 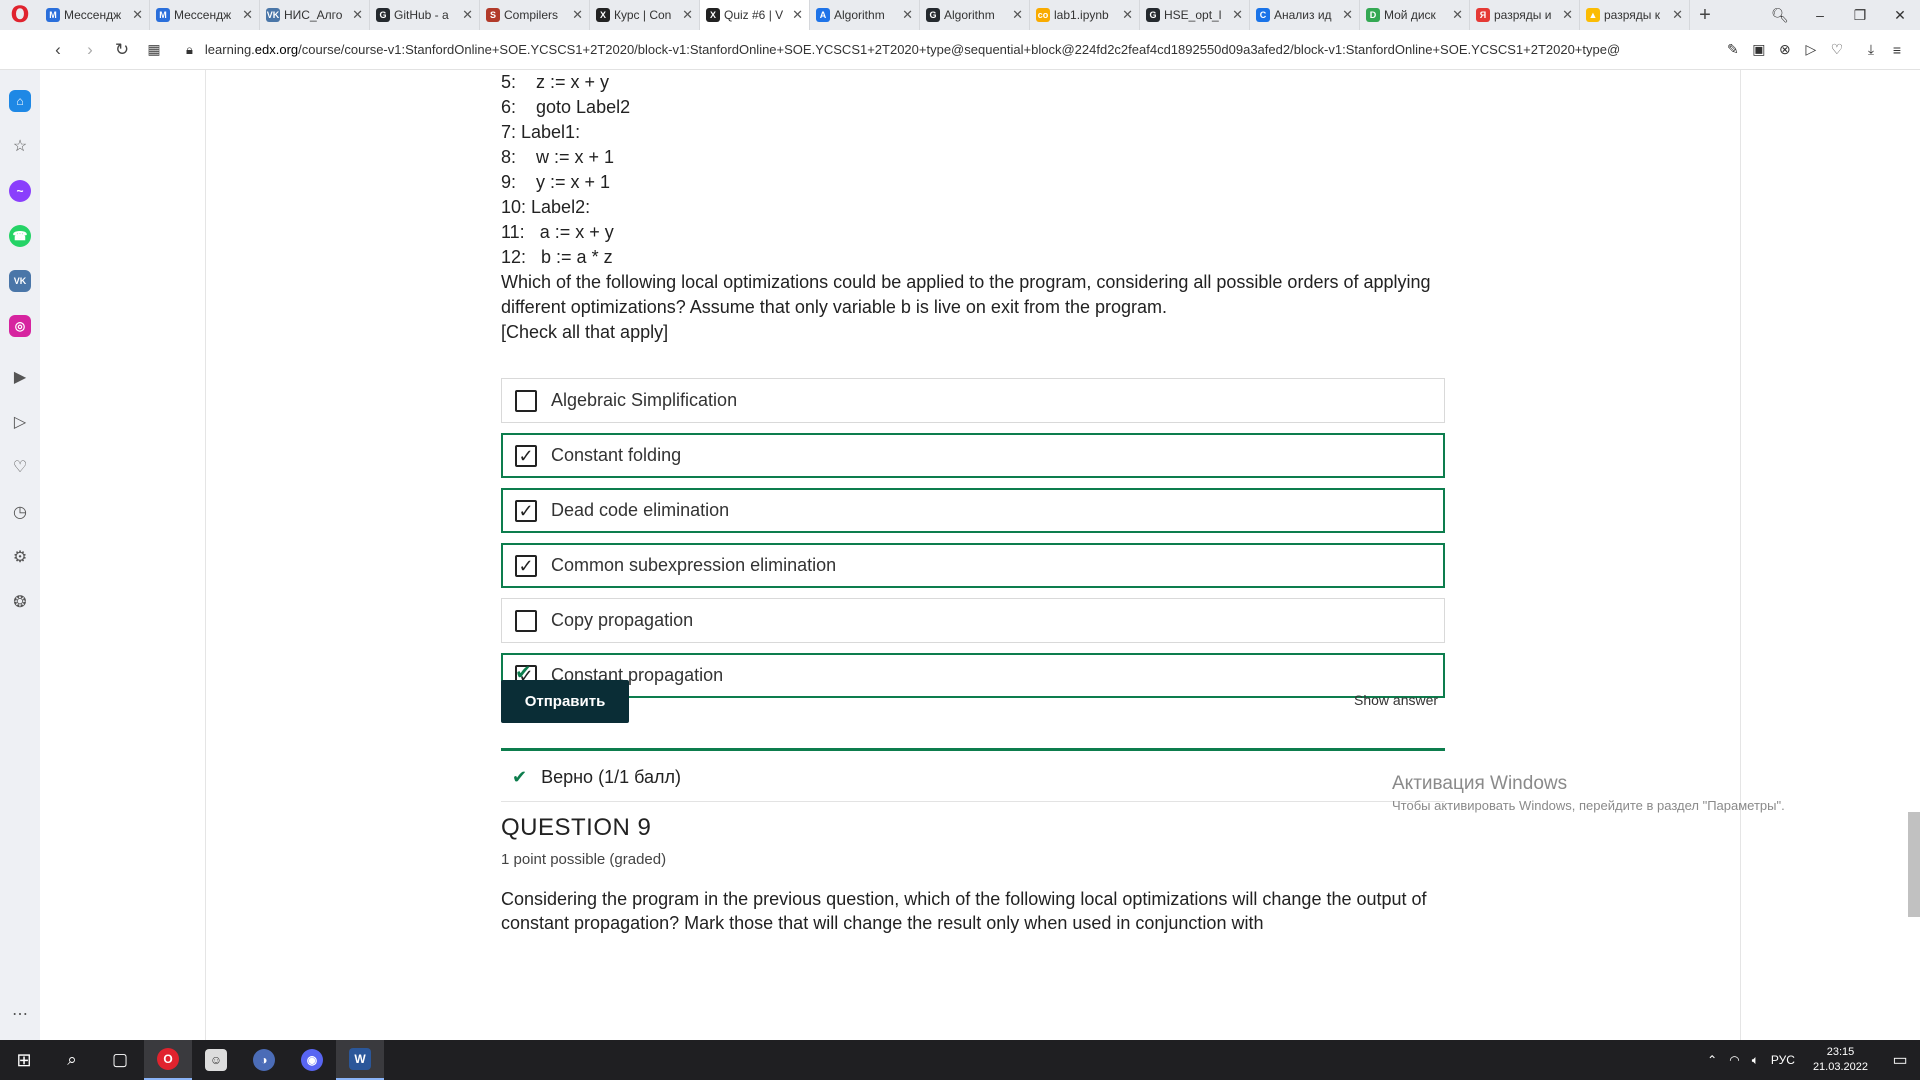 I want to click on tab-title: Курс | Con, so click(x=643, y=15).